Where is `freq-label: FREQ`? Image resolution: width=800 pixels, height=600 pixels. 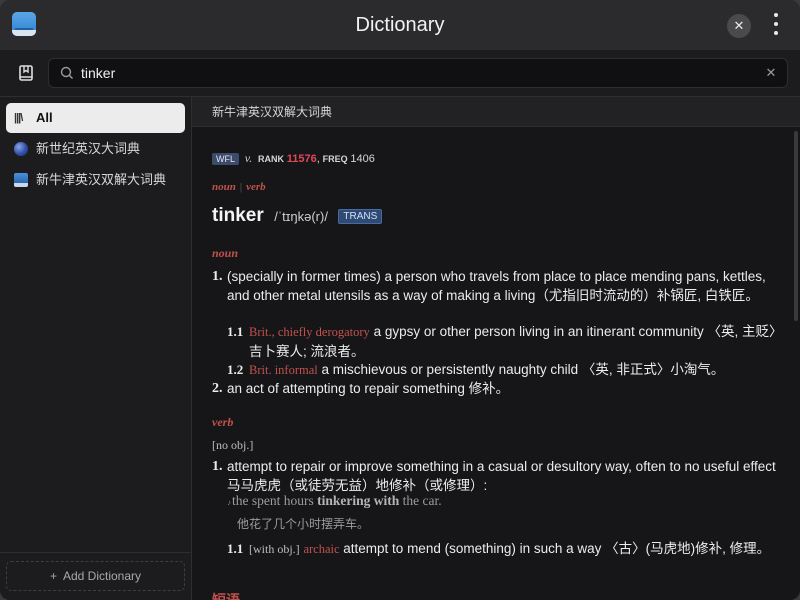 freq-label: FREQ is located at coordinates (335, 159).